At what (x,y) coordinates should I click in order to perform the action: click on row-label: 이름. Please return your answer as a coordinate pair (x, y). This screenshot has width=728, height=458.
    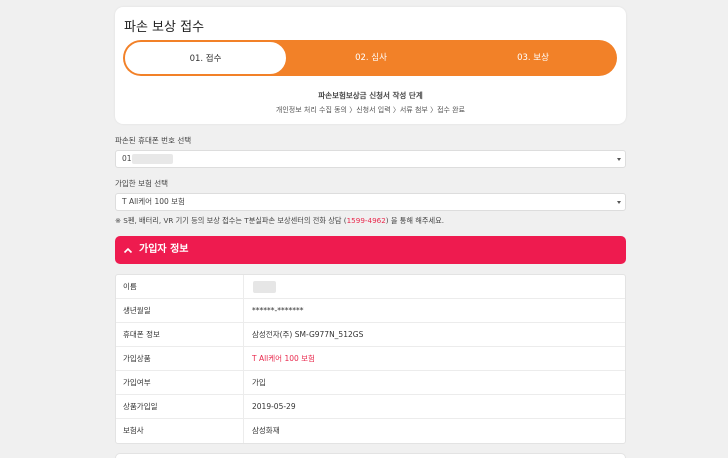
    Looking at the image, I should click on (130, 286).